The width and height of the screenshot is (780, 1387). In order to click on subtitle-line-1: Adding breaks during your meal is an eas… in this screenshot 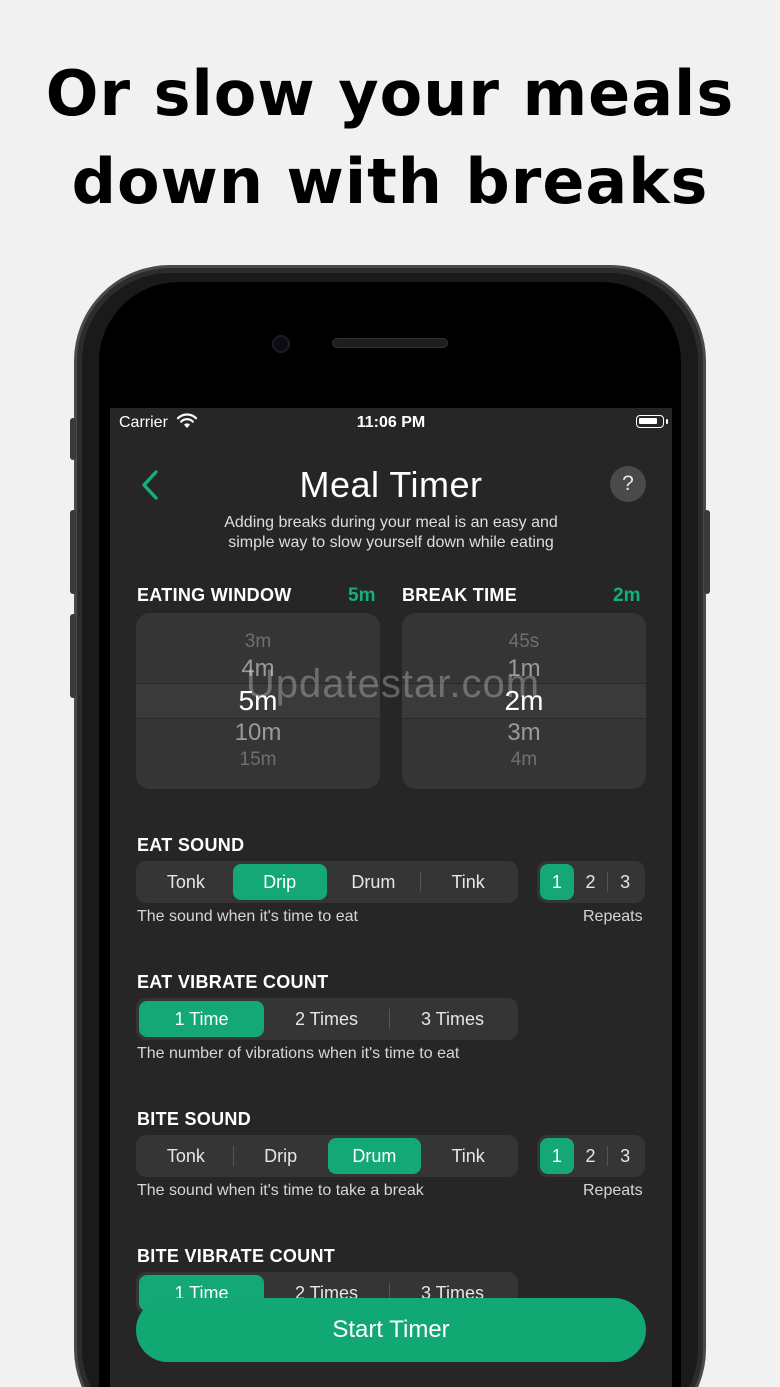, I will do `click(391, 522)`.